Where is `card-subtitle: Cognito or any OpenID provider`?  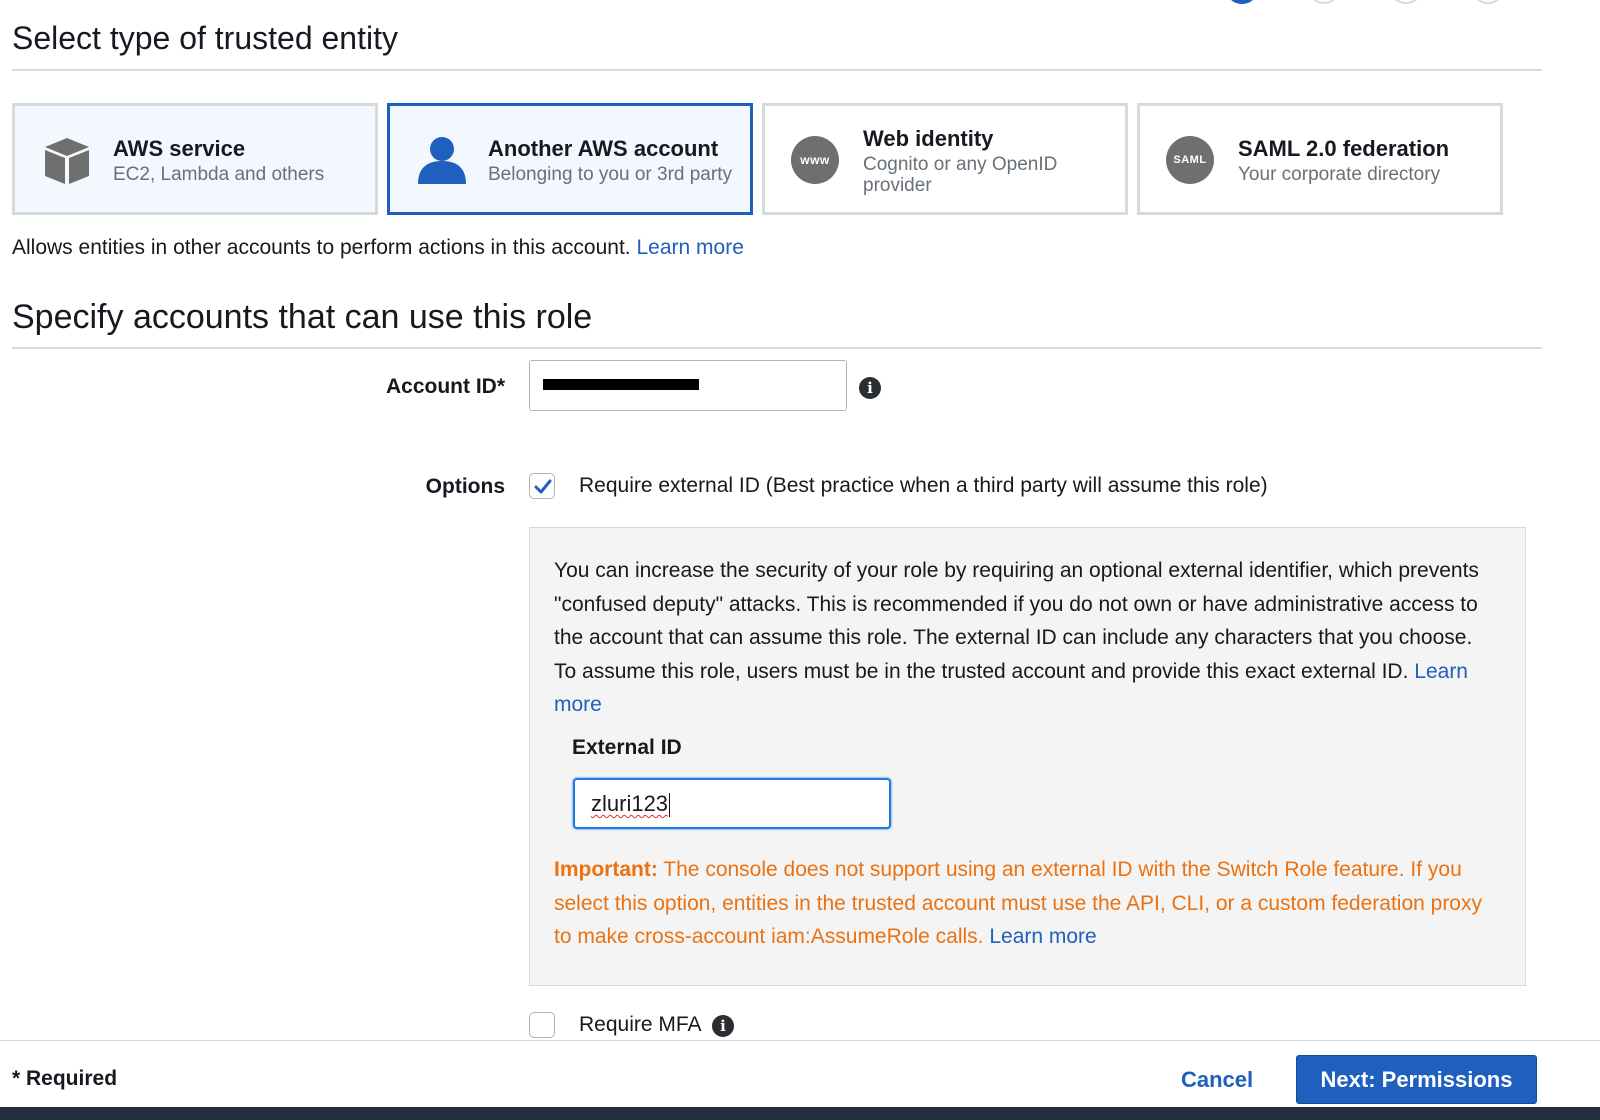
card-subtitle: Cognito or any OpenID provider is located at coordinates (960, 175).